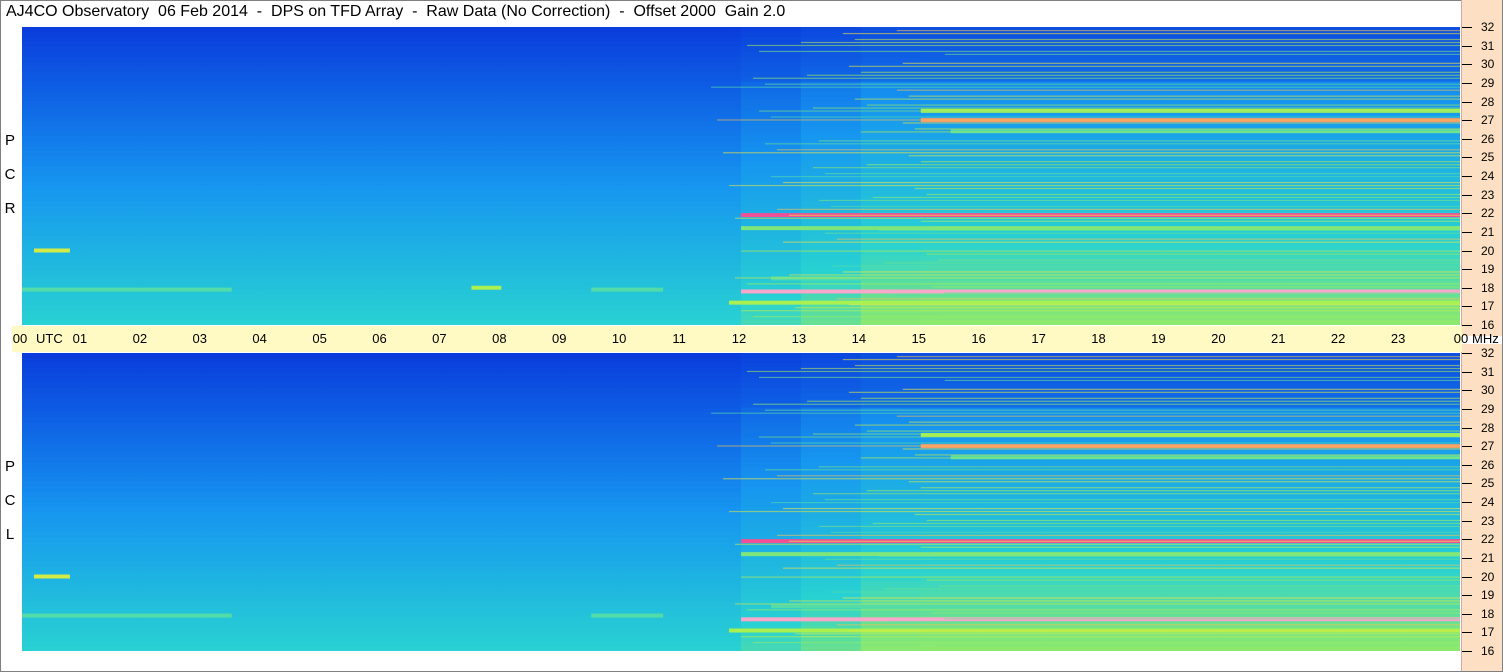 The width and height of the screenshot is (1503, 672). I want to click on pol-letter: R, so click(10, 208).